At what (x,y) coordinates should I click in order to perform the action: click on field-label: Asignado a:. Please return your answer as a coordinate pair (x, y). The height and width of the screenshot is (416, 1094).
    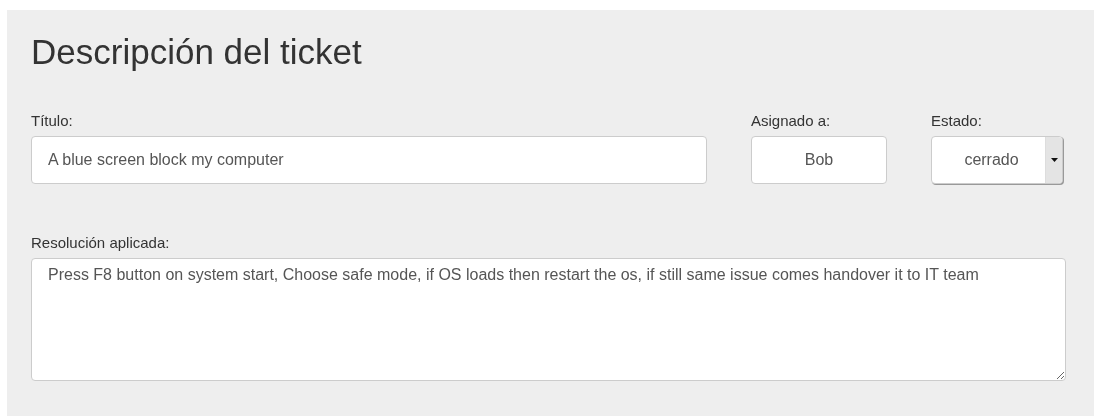
    Looking at the image, I should click on (791, 121).